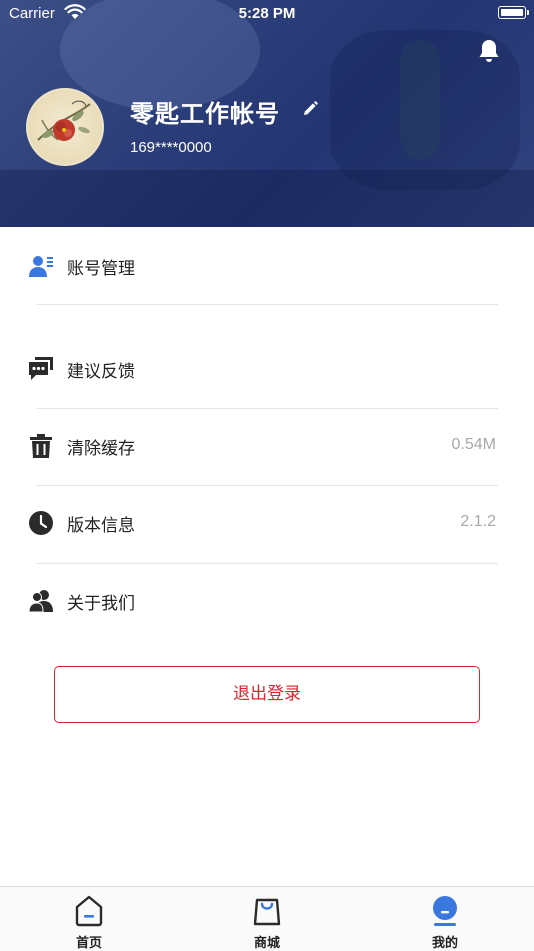 This screenshot has height=951, width=534. I want to click on status-bar: Carrier 5:28 PM, so click(267, 14).